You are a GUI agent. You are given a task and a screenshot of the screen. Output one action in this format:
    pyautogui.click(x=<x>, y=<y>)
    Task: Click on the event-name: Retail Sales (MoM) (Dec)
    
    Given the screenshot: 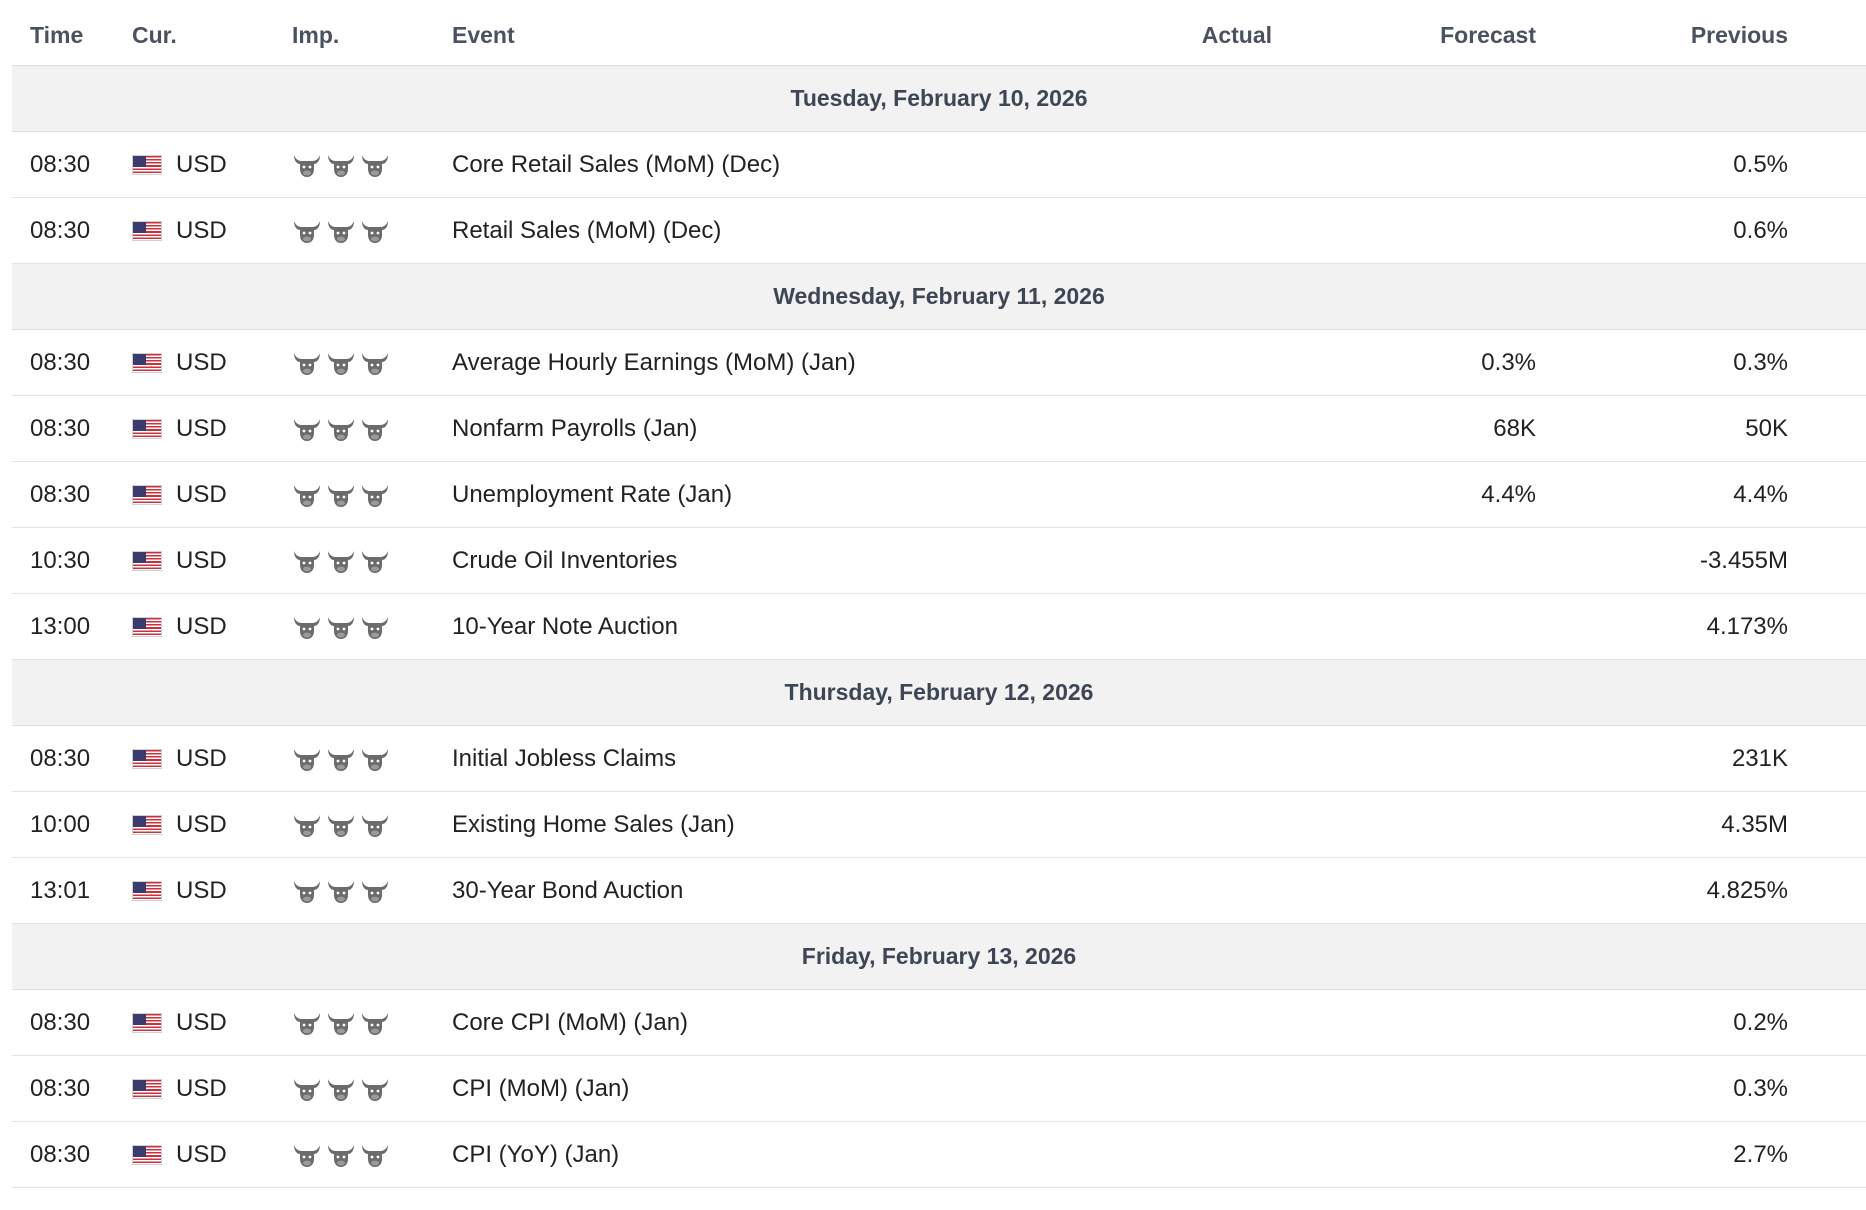 What is the action you would take?
    pyautogui.click(x=782, y=231)
    